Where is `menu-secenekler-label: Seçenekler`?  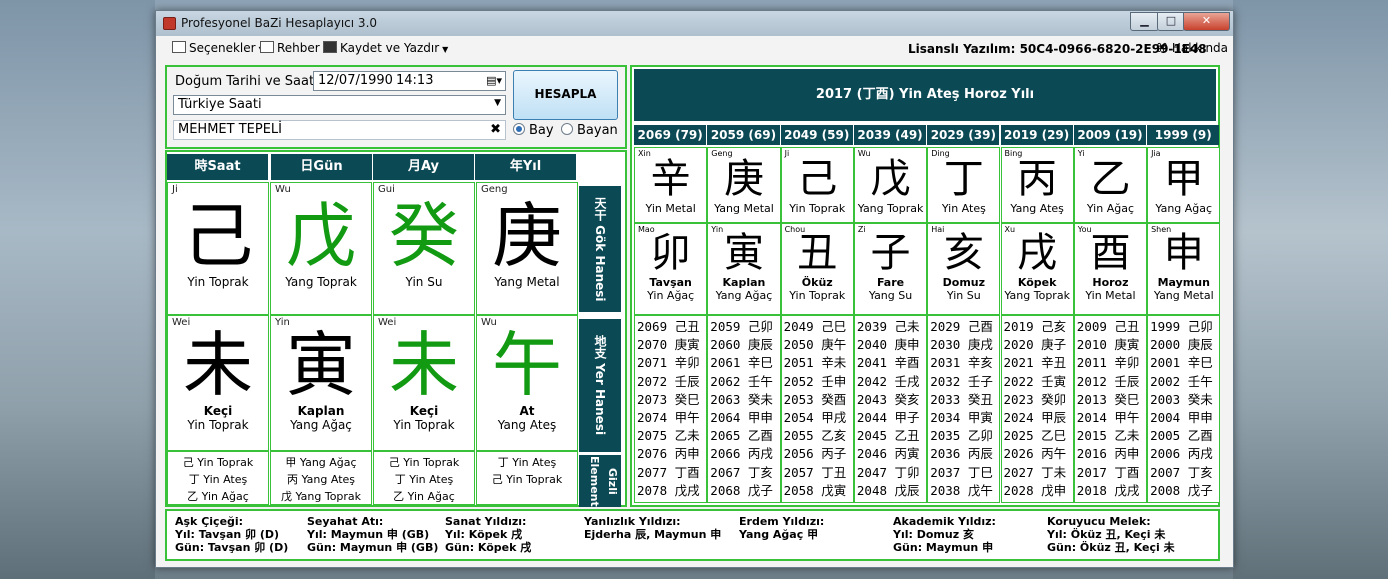 menu-secenekler-label: Seçenekler is located at coordinates (222, 48).